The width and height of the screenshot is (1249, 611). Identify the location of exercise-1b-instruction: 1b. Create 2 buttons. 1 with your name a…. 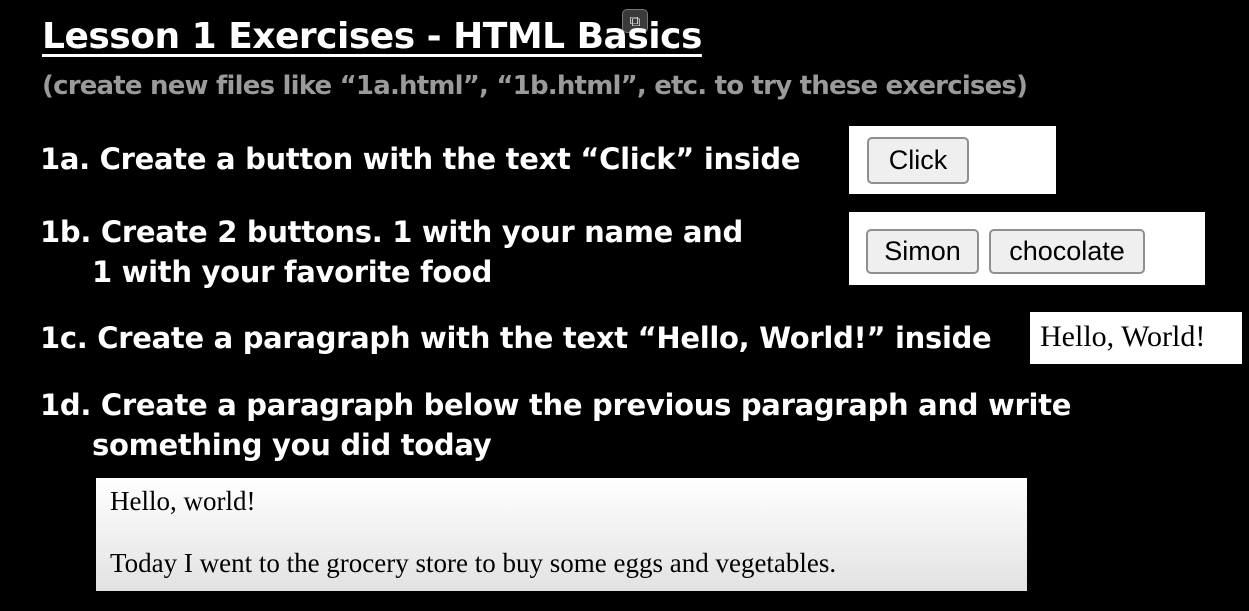
(391, 252).